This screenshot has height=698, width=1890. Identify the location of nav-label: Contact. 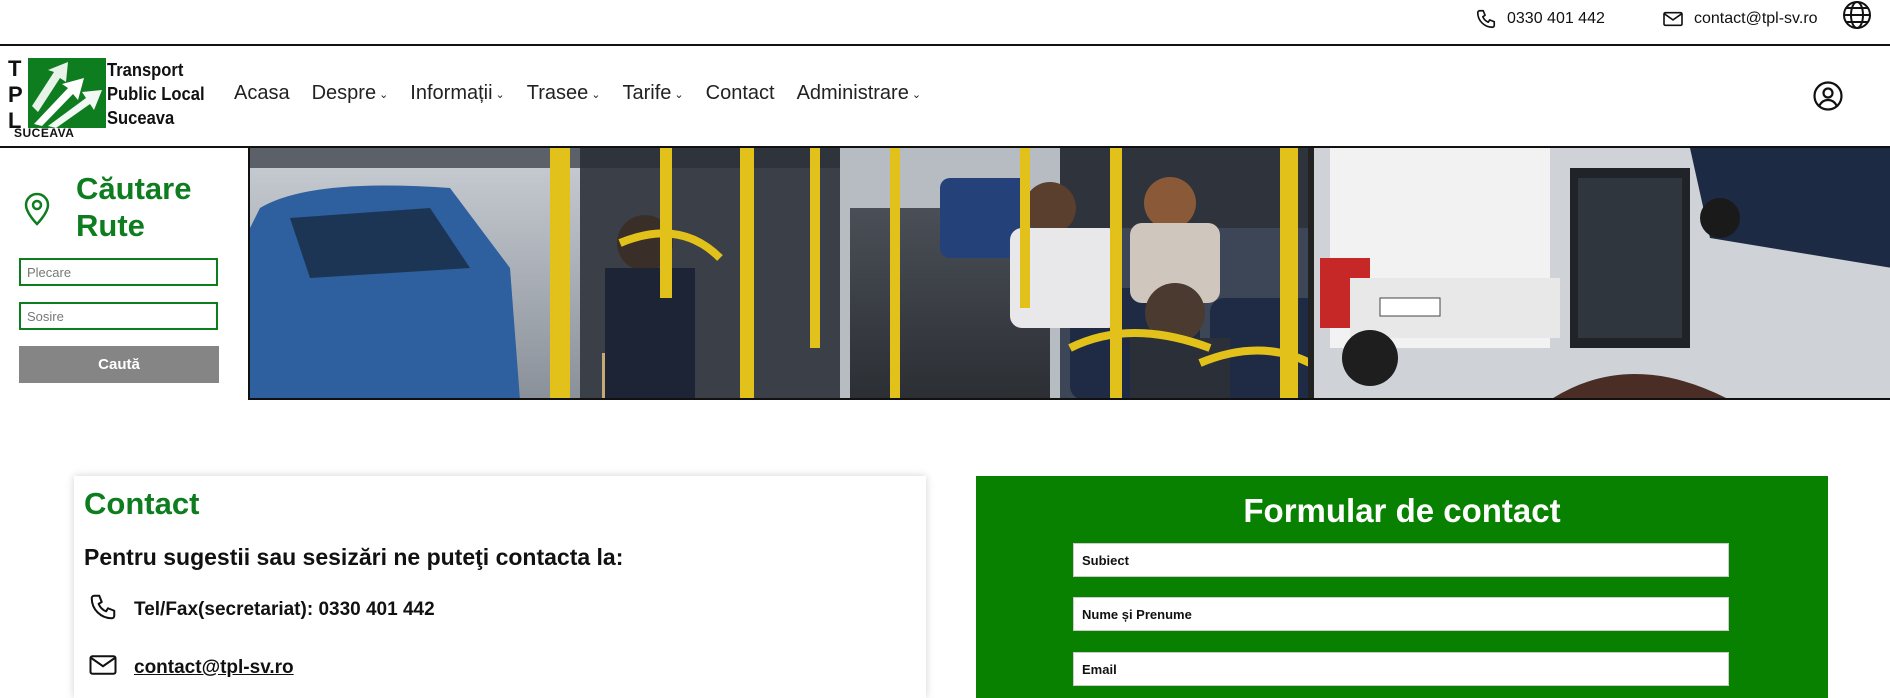
(740, 93).